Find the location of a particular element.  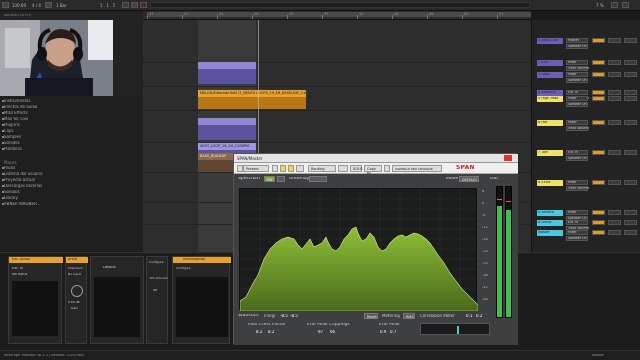

places-item: Packs is located at coordinates (9, 168).